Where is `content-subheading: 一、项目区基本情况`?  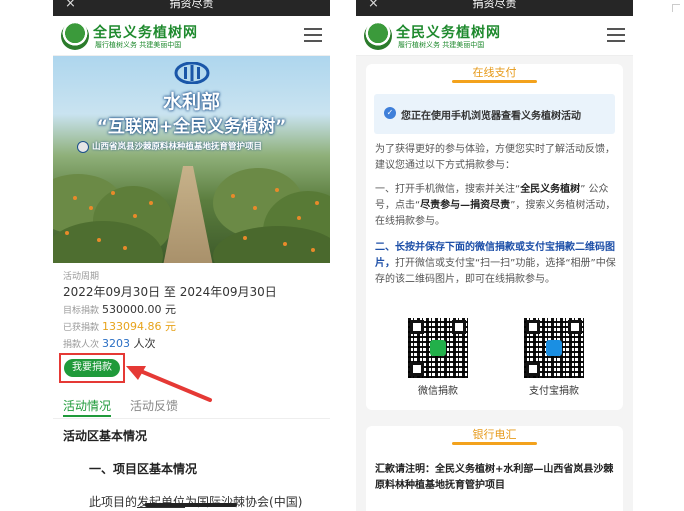
content-subheading: 一、项目区基本情况 is located at coordinates (143, 469).